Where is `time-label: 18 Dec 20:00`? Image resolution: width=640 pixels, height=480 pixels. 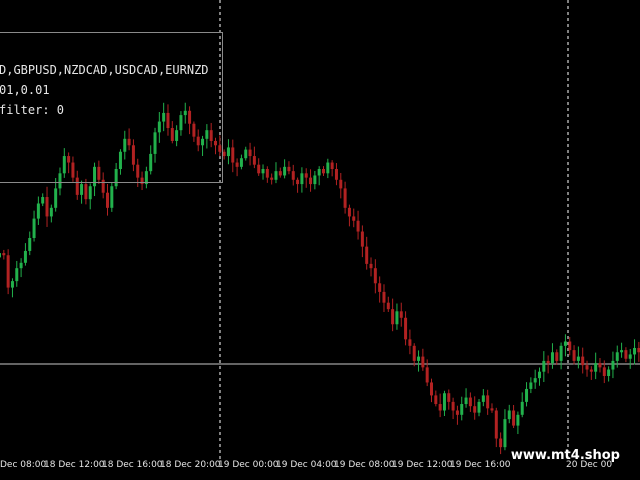 time-label: 18 Dec 20:00 is located at coordinates (190, 465).